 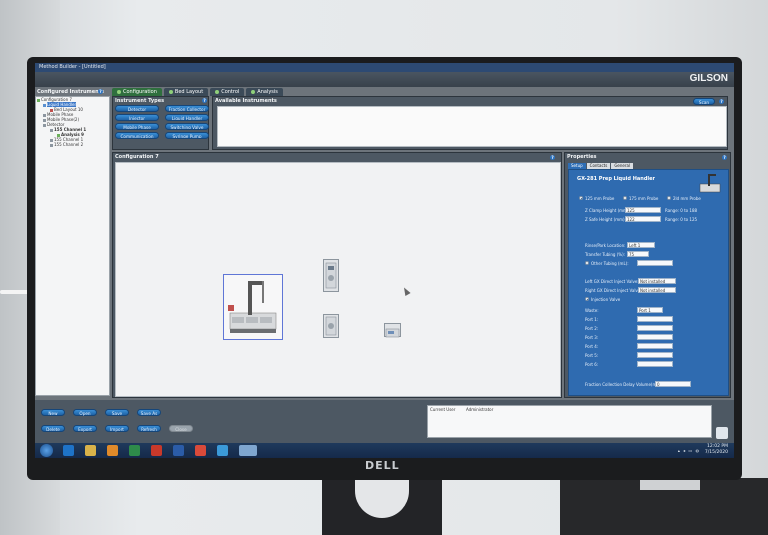 What do you see at coordinates (592, 364) in the screenshot?
I see `port-6-label: Port 6:` at bounding box center [592, 364].